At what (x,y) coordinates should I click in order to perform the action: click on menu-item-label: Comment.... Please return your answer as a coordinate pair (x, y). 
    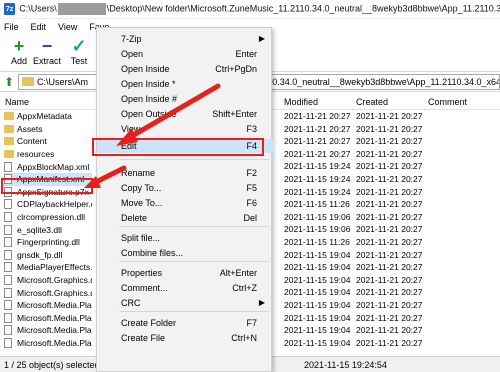
    Looking at the image, I should click on (144, 288).